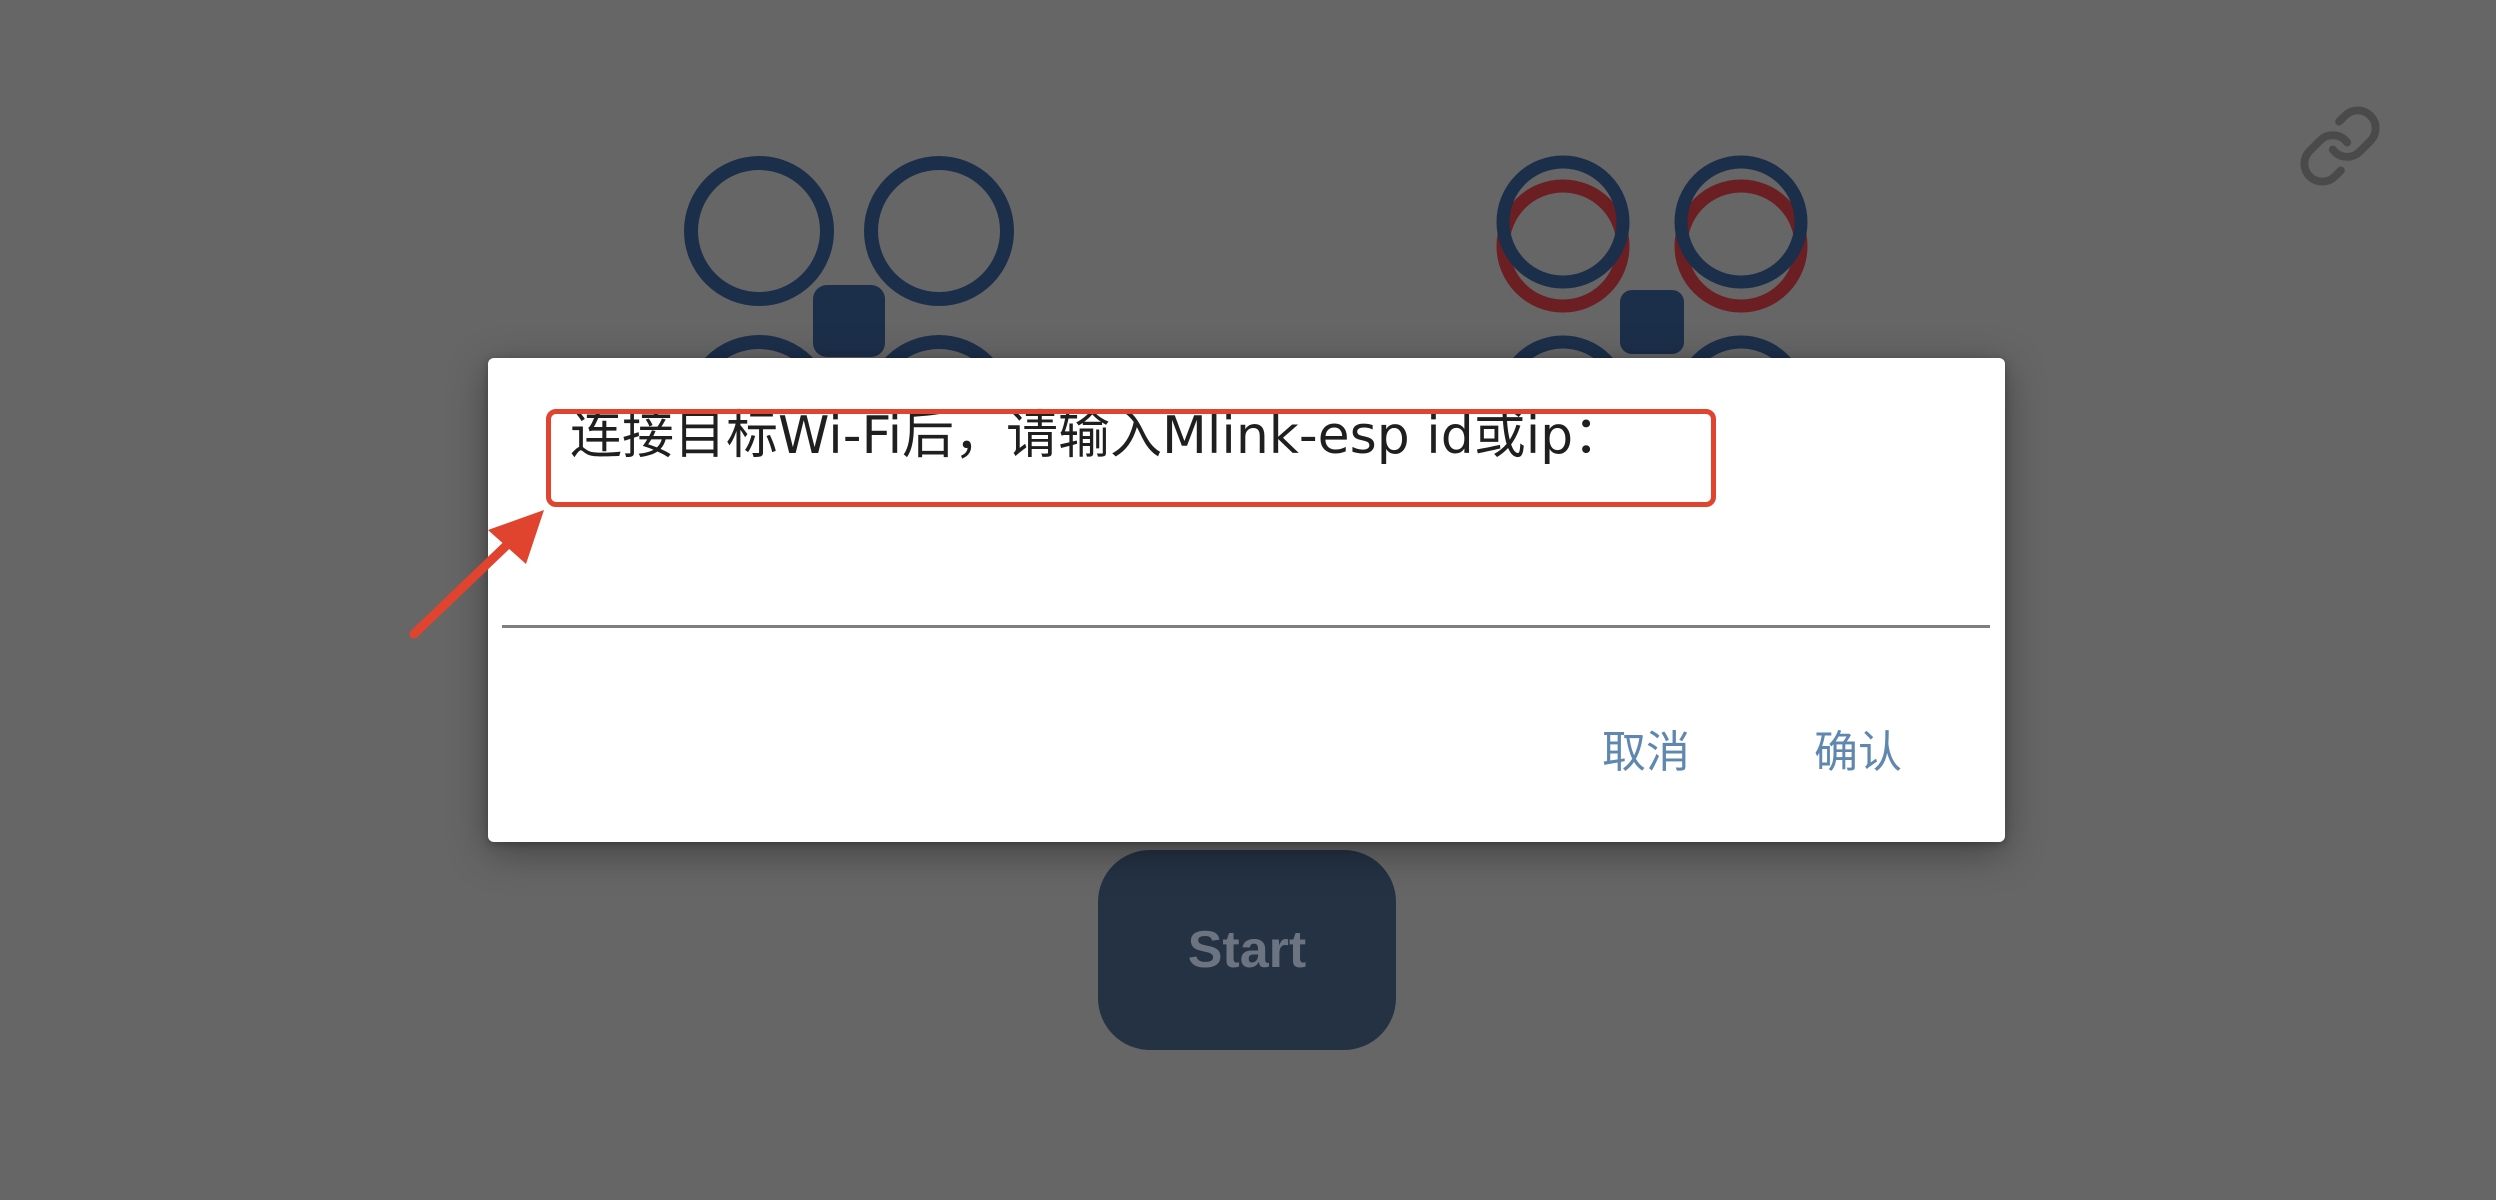  I want to click on drone-right-illustration, so click(1652, 262).